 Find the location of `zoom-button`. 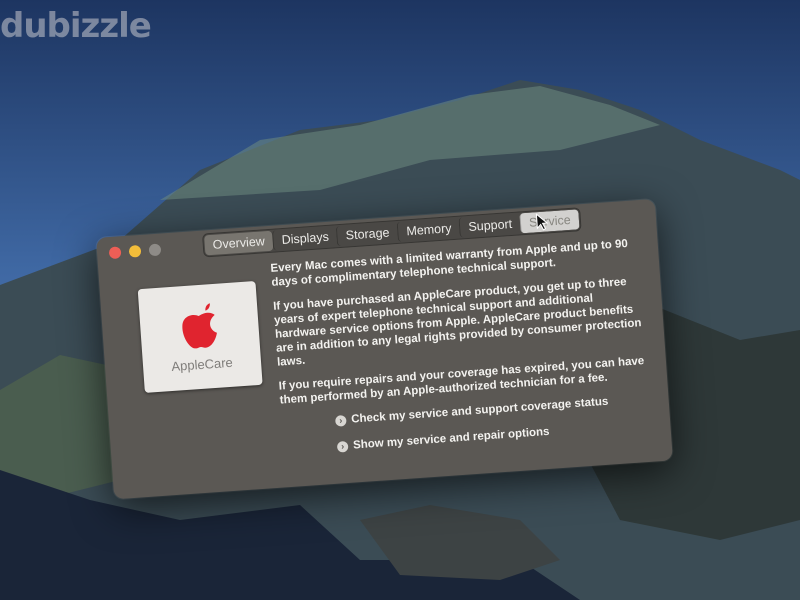

zoom-button is located at coordinates (155, 250).